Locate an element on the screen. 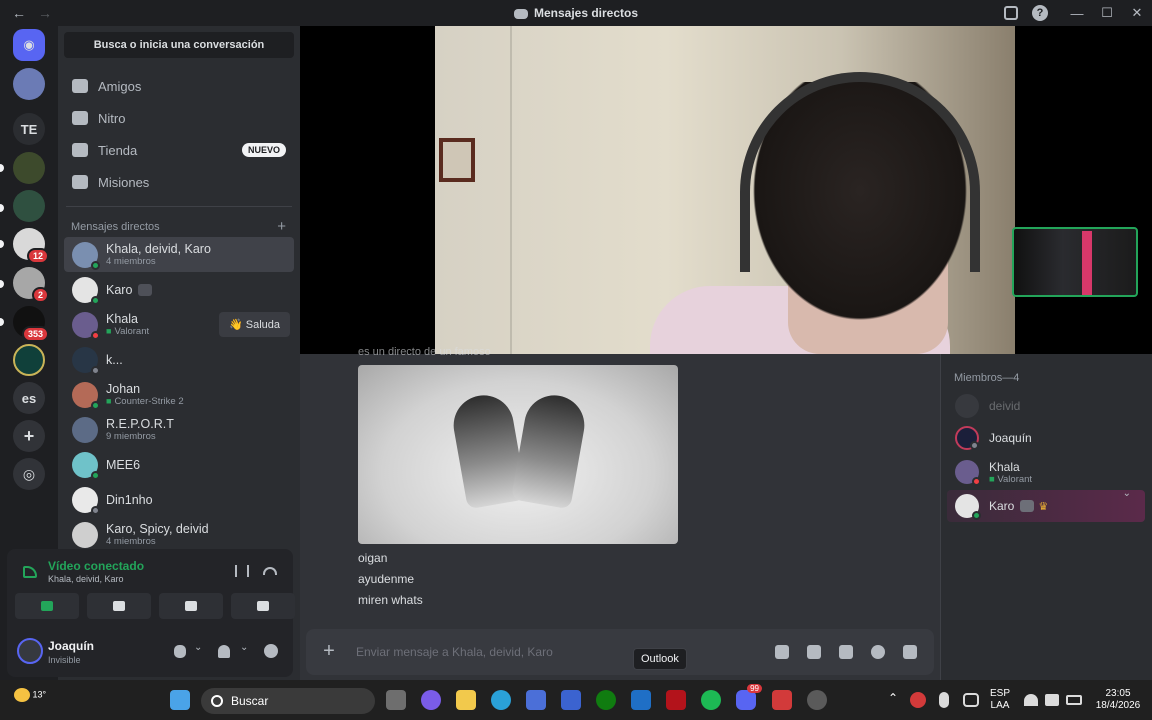  member-item: Khala ■ Valorant is located at coordinates (1046, 472).